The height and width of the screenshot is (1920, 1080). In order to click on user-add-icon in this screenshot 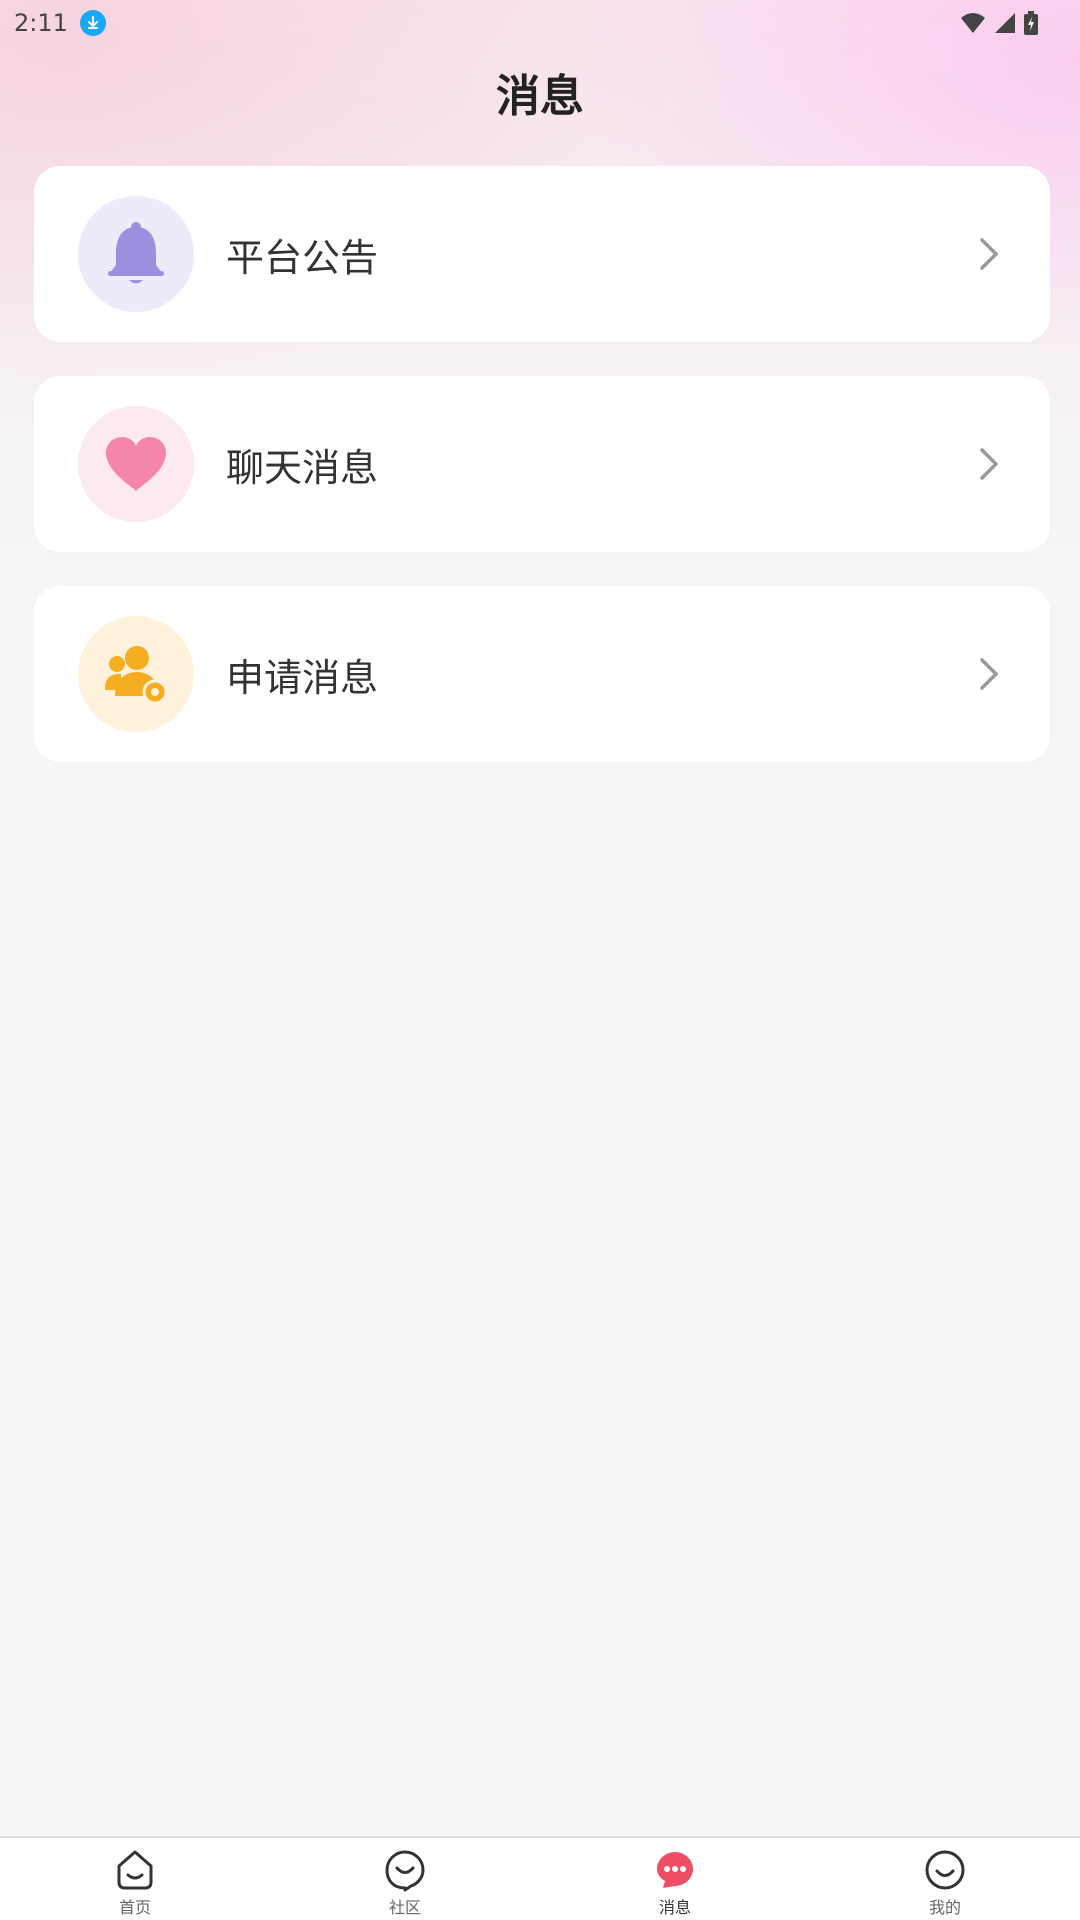, I will do `click(136, 675)`.